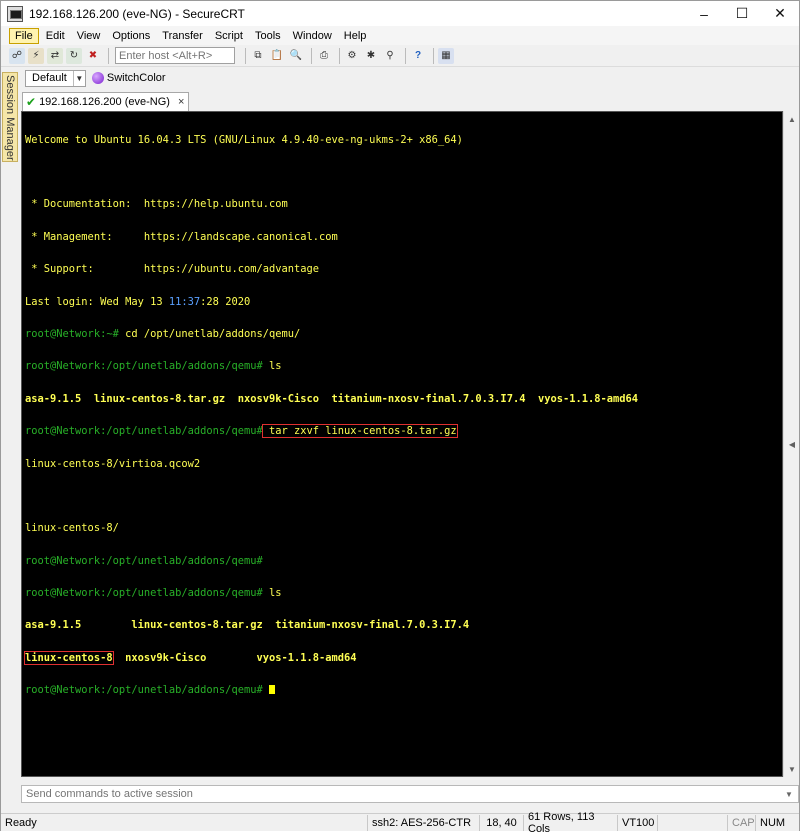  I want to click on status-emulation: VT100, so click(637, 822).